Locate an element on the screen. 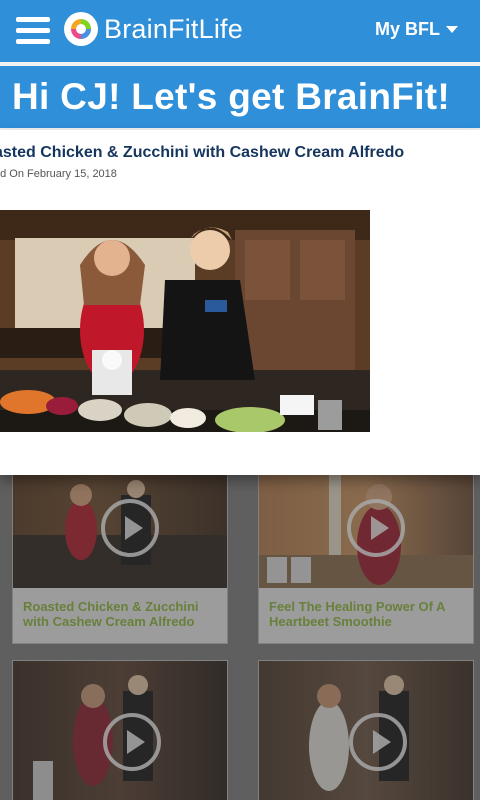  my-bfl-menu: My BFL is located at coordinates (416, 29).